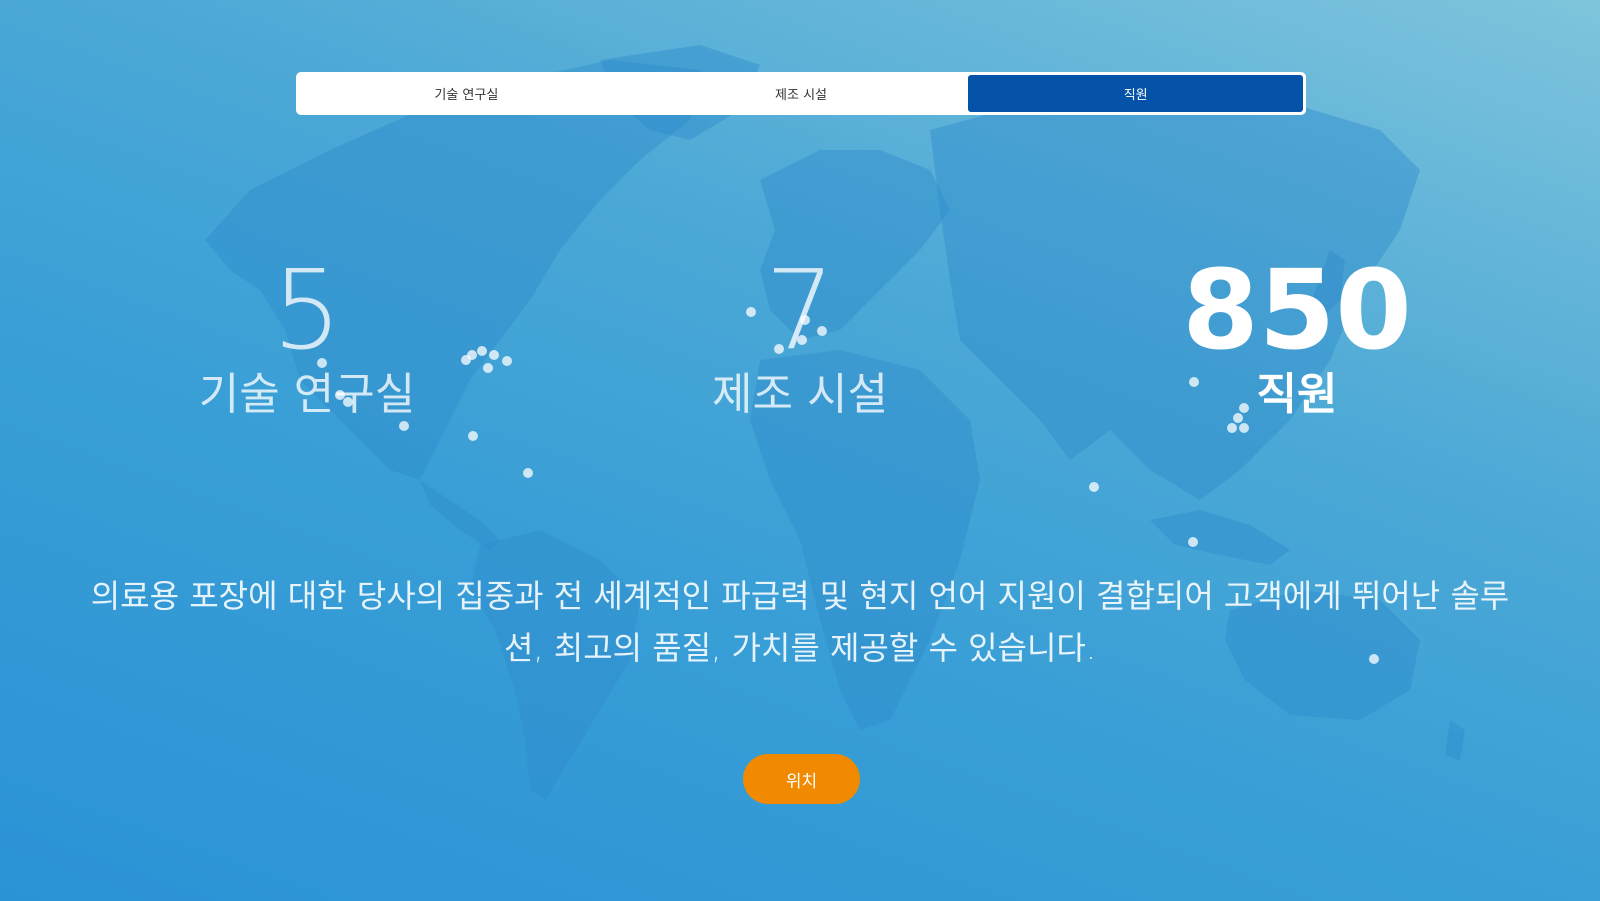  What do you see at coordinates (801, 779) in the screenshot?
I see `location-button: 위치` at bounding box center [801, 779].